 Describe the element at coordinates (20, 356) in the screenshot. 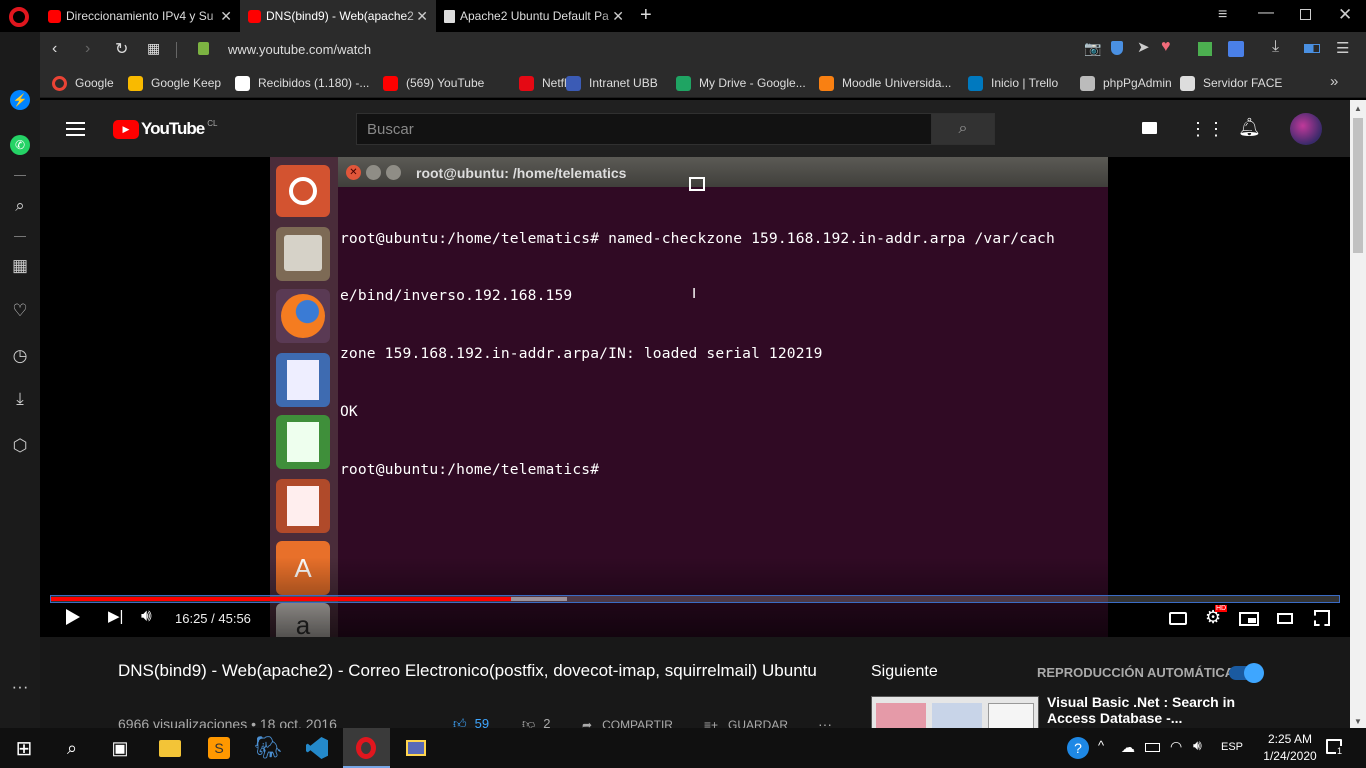

I see `history-icon: ◷` at that location.